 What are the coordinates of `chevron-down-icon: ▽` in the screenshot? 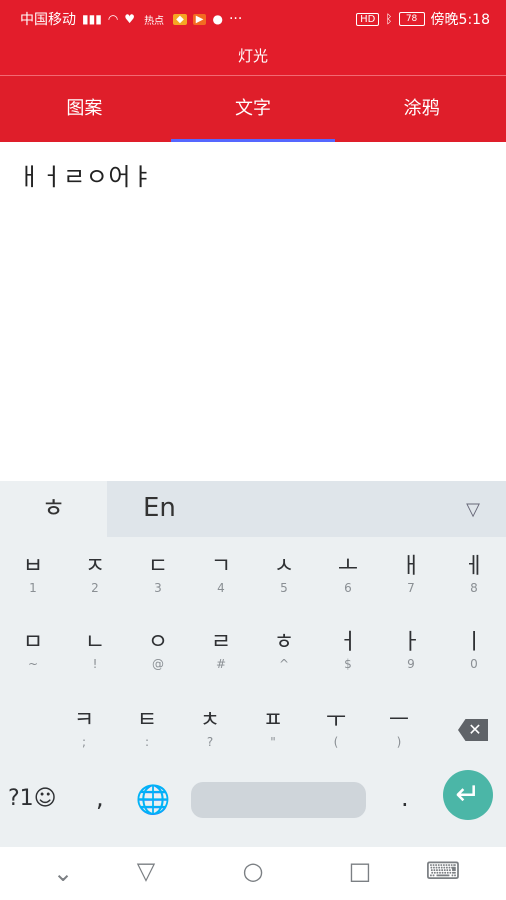 It's located at (473, 509).